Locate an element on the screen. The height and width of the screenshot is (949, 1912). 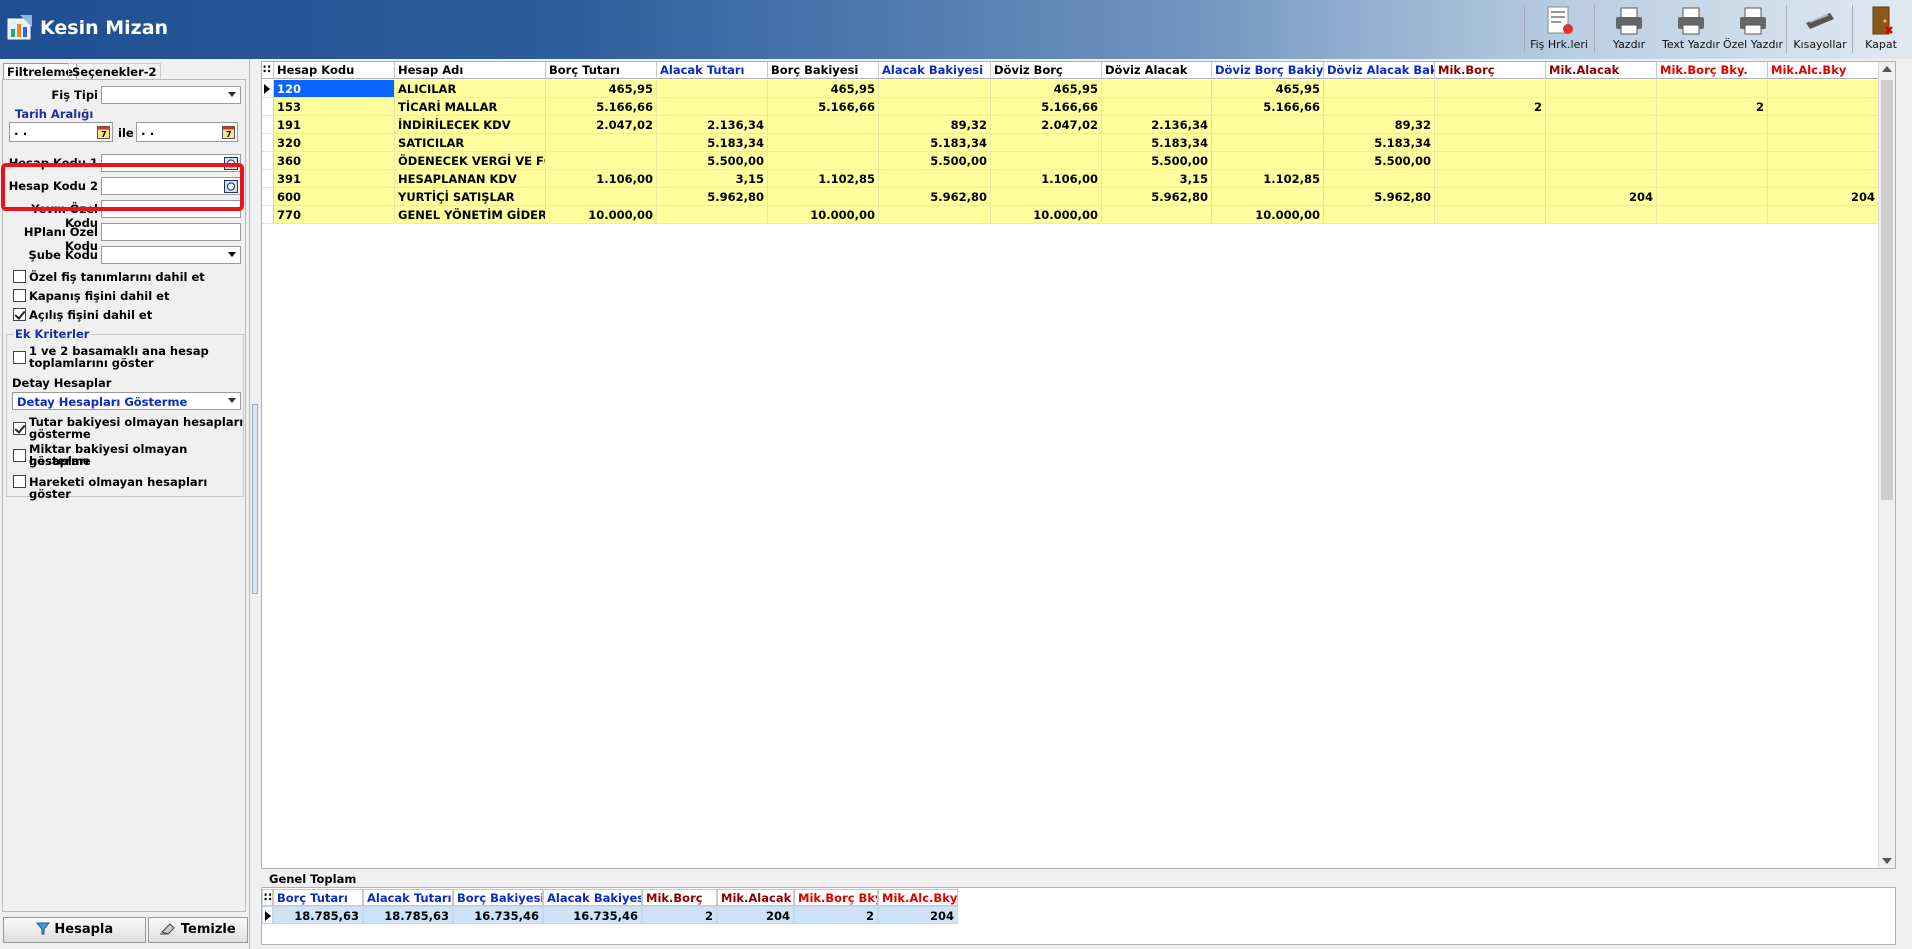
date-start-field: . . 7 is located at coordinates (61, 132).